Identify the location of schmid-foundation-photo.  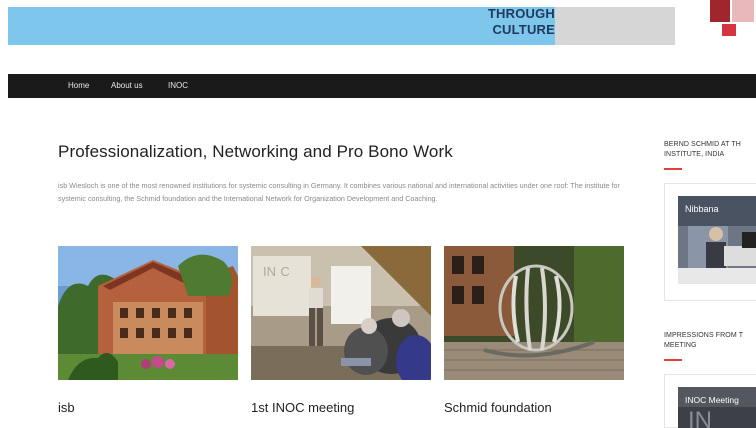
(534, 313).